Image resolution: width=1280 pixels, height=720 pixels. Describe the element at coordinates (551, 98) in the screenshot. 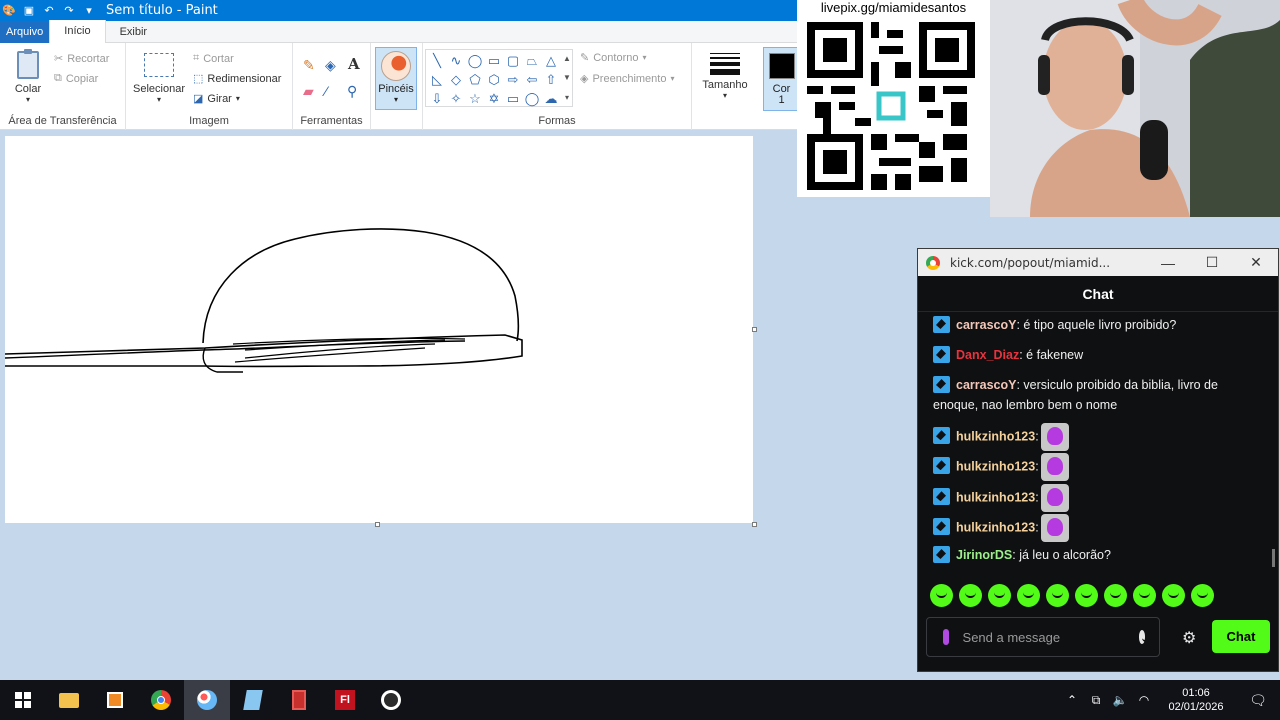

I see `cloud-callout-shape-icon: ☁` at that location.